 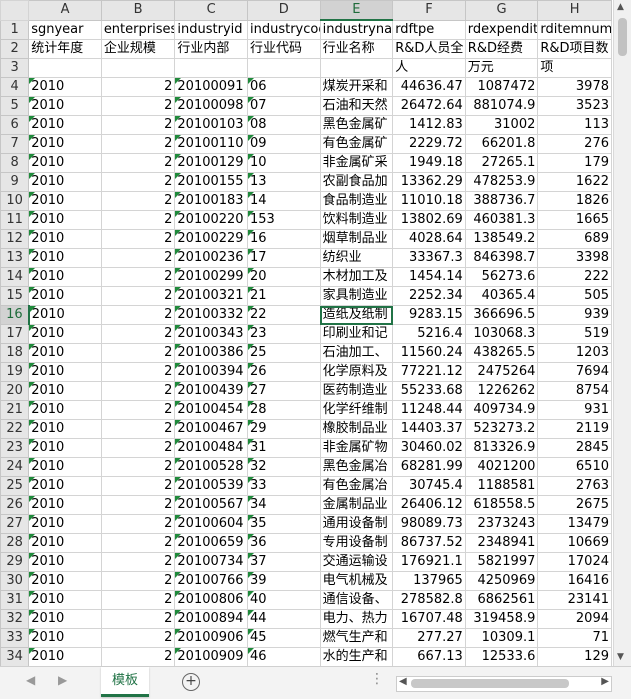 I want to click on cell-d7: 09, so click(x=284, y=144).